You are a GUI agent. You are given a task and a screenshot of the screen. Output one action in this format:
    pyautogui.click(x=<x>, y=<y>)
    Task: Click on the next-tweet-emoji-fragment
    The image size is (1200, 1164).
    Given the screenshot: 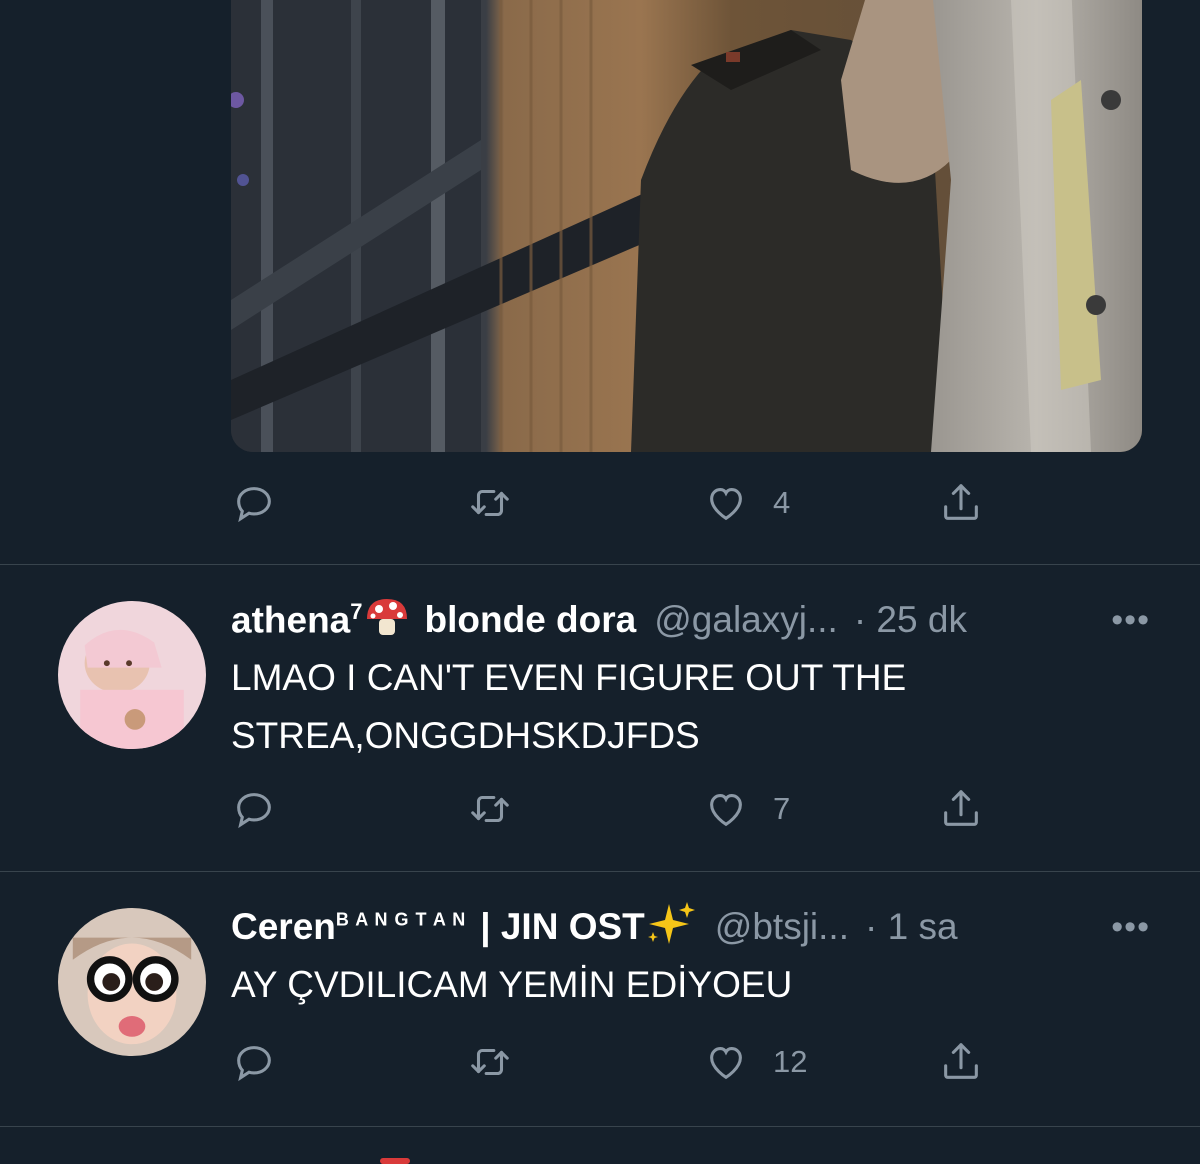 What is the action you would take?
    pyautogui.click(x=395, y=1161)
    